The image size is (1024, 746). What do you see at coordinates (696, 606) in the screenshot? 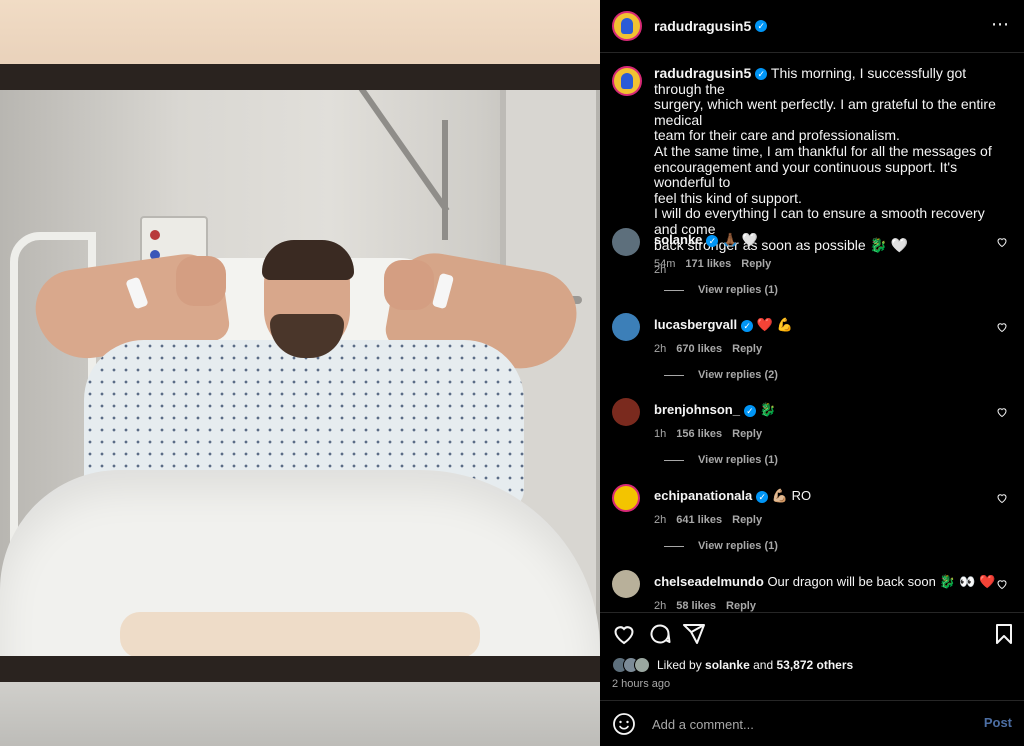
I see `comment-likes: 58 likes` at bounding box center [696, 606].